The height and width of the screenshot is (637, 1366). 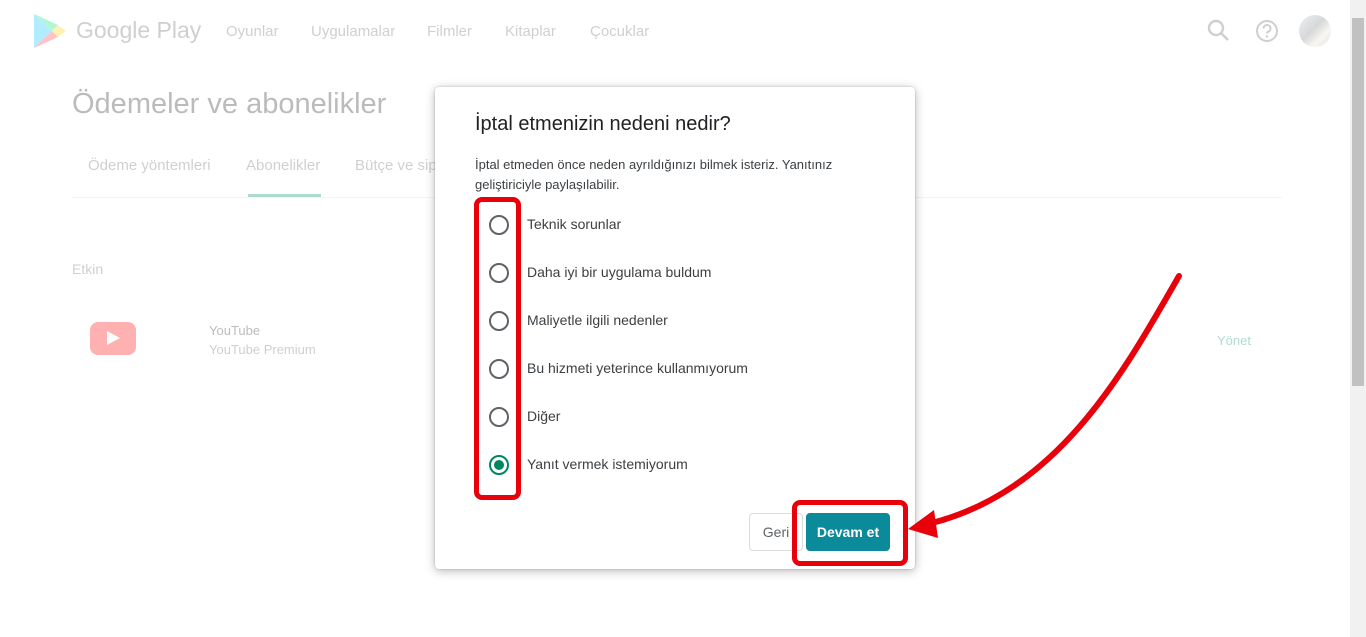 I want to click on annotation-arrow, so click(x=1045, y=405).